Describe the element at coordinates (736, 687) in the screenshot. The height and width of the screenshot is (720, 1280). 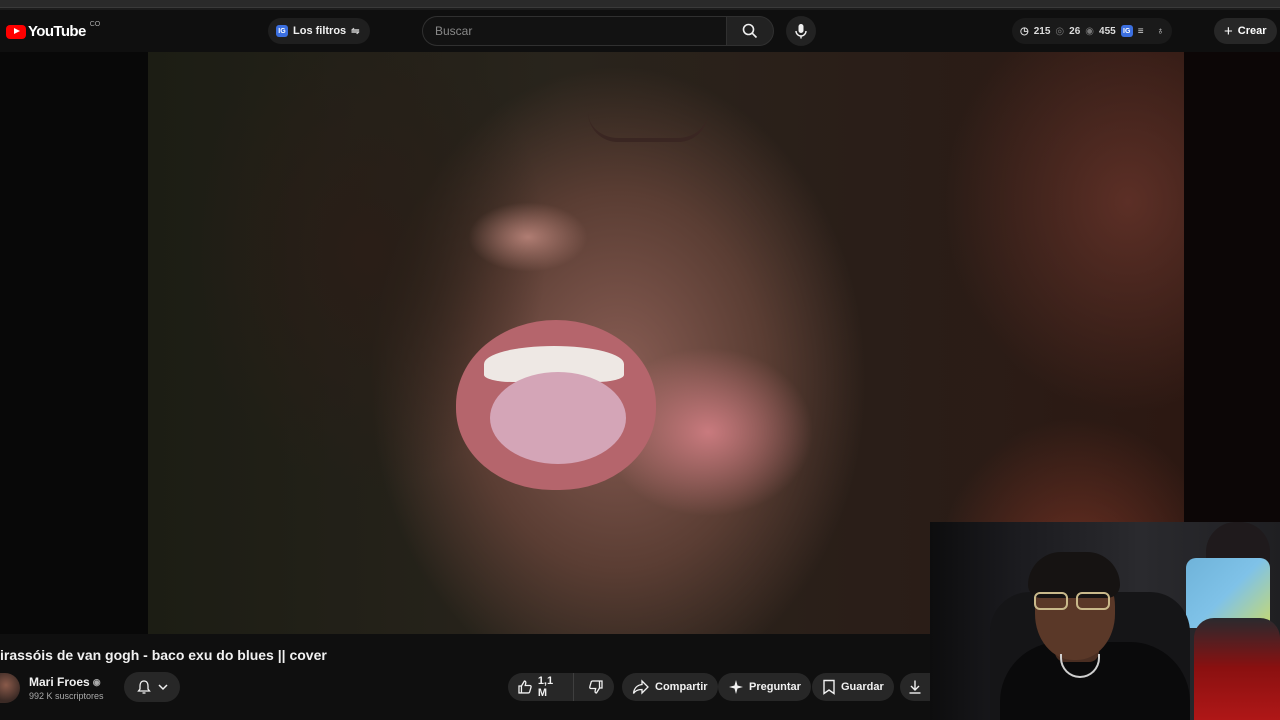
I see `sparkle-icon` at that location.